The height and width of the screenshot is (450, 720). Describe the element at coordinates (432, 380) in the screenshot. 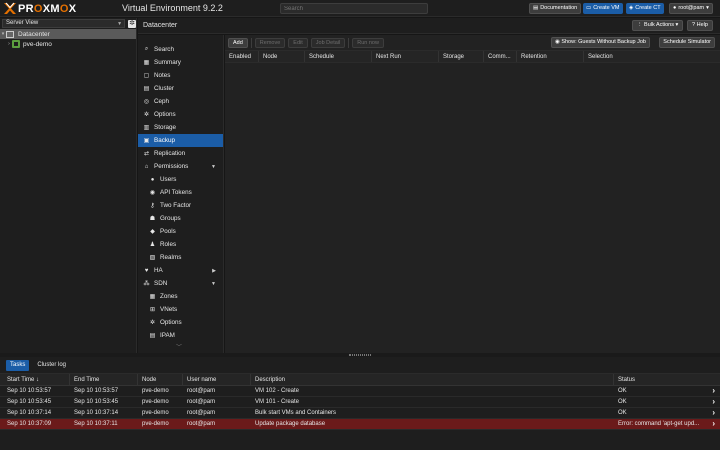

I see `col-description: Description` at that location.